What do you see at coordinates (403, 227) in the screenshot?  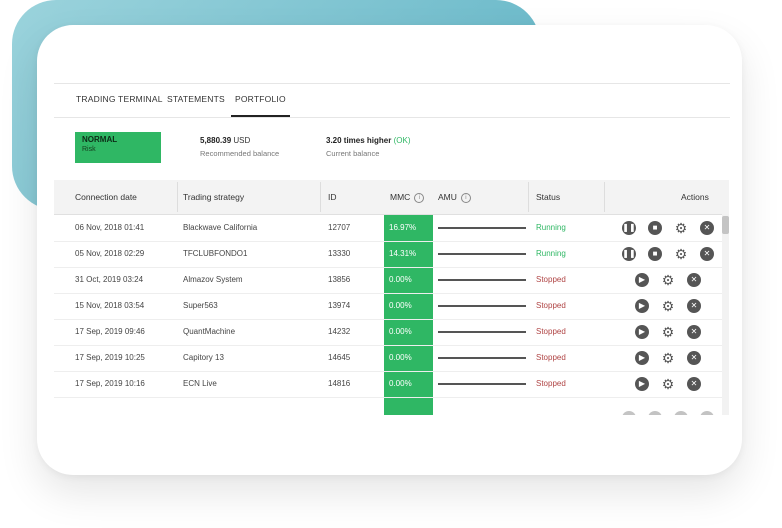 I see `row-mmc: 16.97%` at bounding box center [403, 227].